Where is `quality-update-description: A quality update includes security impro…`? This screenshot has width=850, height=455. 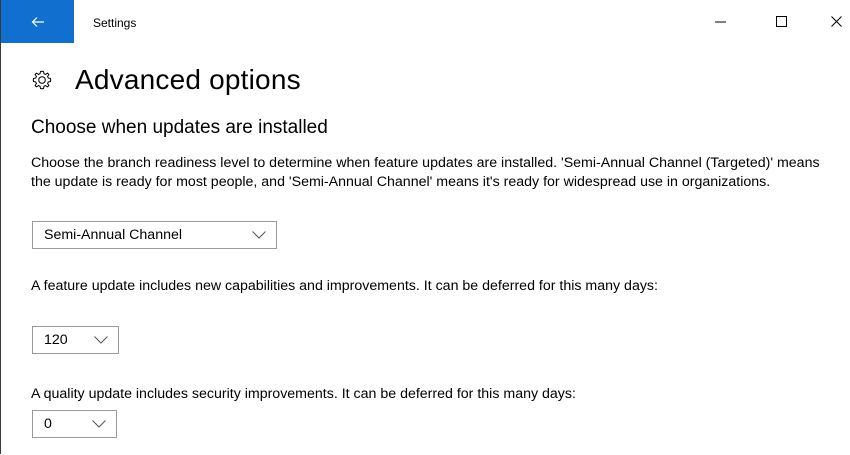 quality-update-description: A quality update includes security impro… is located at coordinates (303, 394).